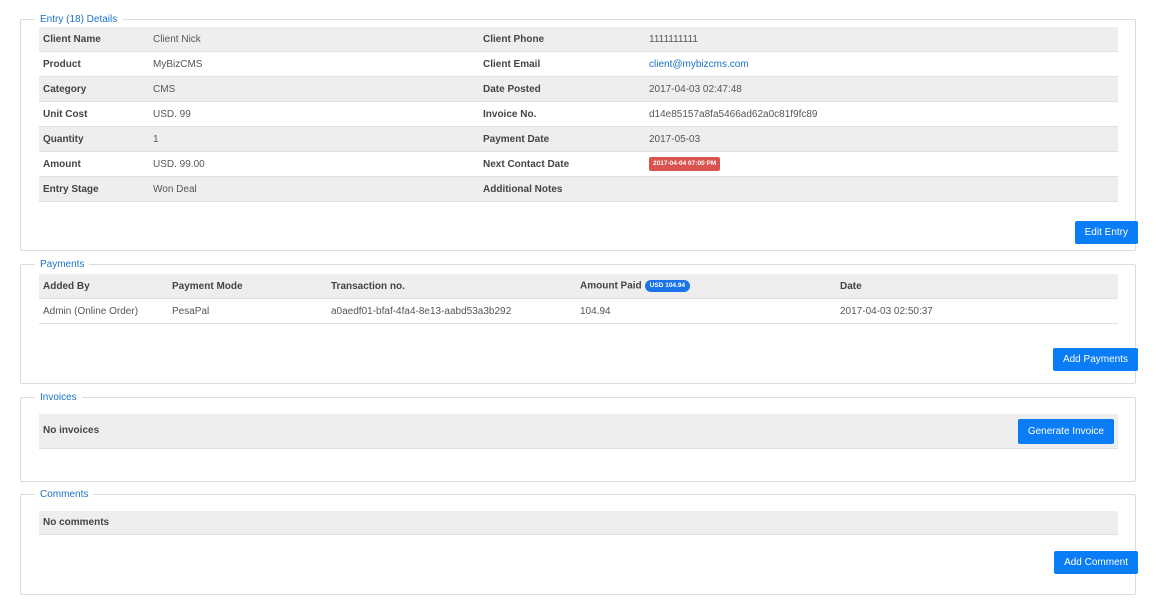  Describe the element at coordinates (706, 311) in the screenshot. I see `payment-amount: 104.94` at that location.